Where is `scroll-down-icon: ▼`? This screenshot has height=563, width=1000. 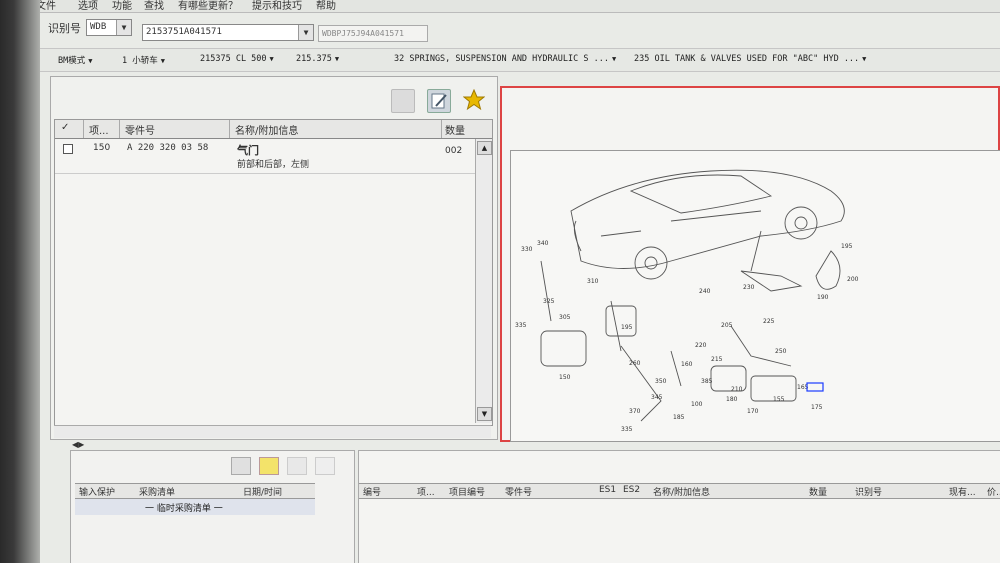
scroll-down-icon: ▼ is located at coordinates (484, 414).